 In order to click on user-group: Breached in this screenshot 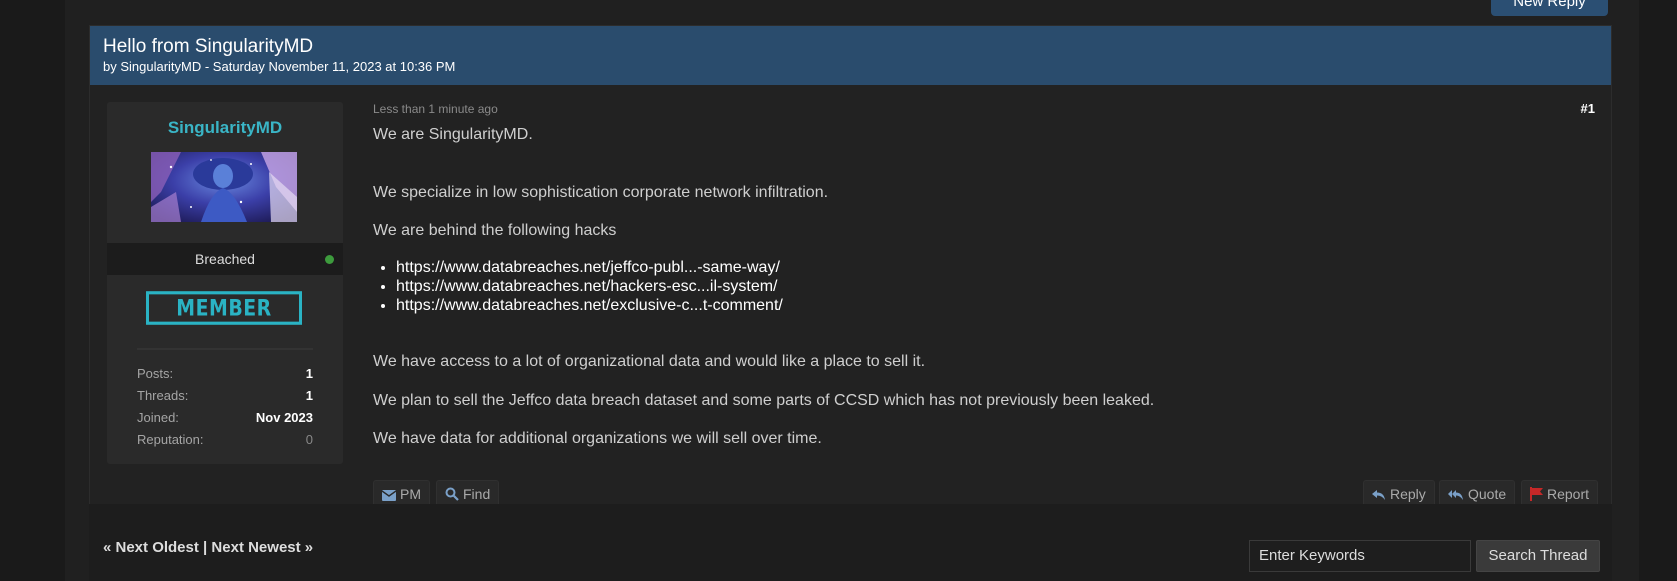, I will do `click(225, 259)`.